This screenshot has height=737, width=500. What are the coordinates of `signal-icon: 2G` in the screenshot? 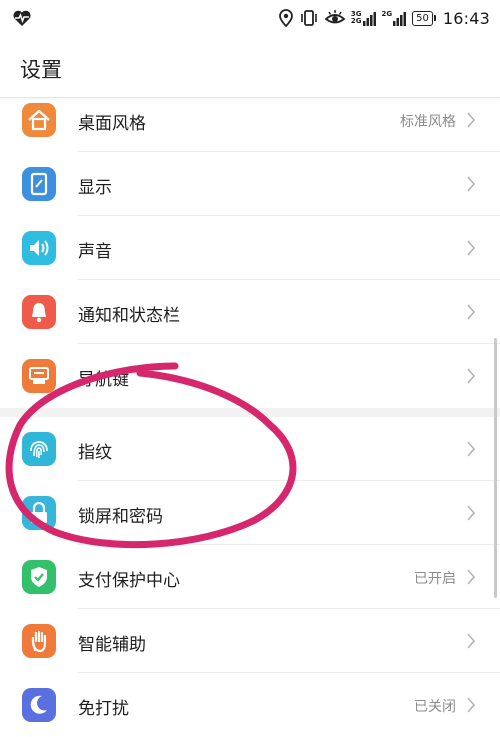 It's located at (394, 18).